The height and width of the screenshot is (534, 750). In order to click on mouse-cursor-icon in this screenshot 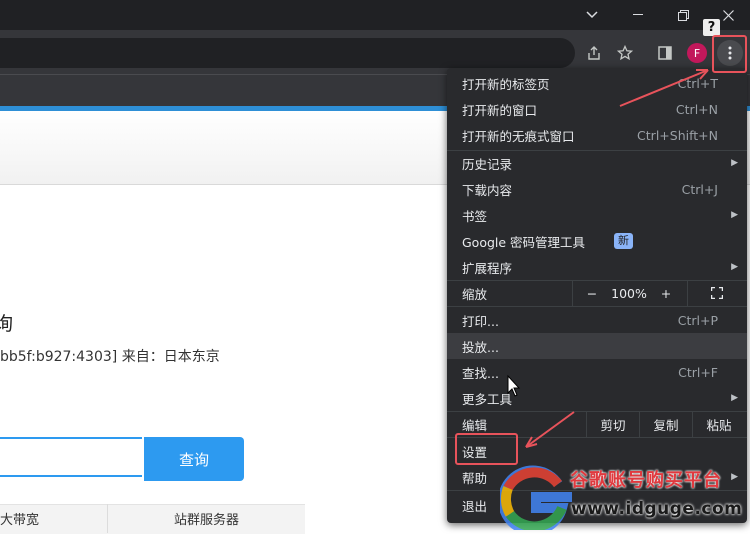, I will do `click(514, 385)`.